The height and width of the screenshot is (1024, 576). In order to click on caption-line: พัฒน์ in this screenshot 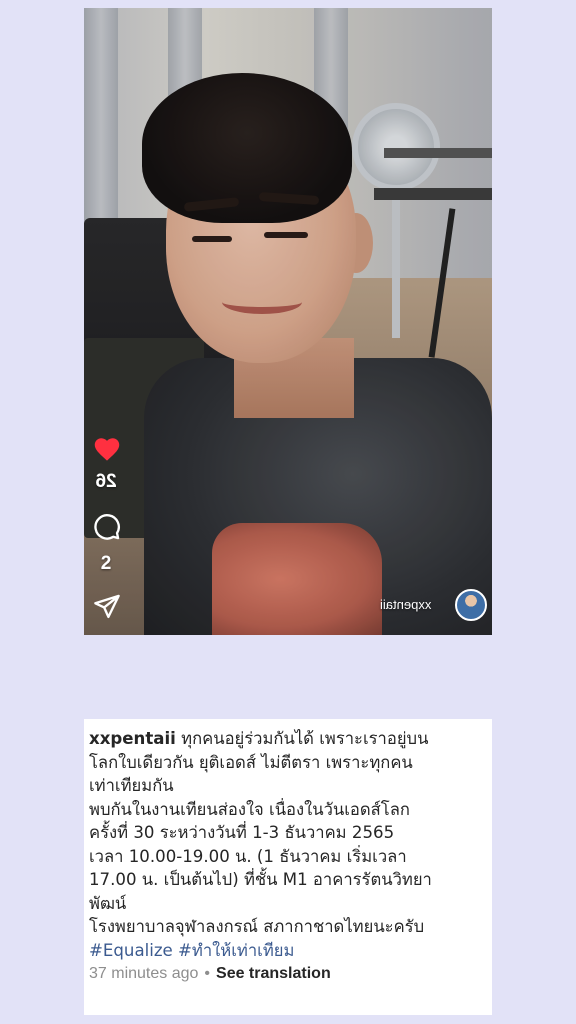, I will do `click(108, 903)`.